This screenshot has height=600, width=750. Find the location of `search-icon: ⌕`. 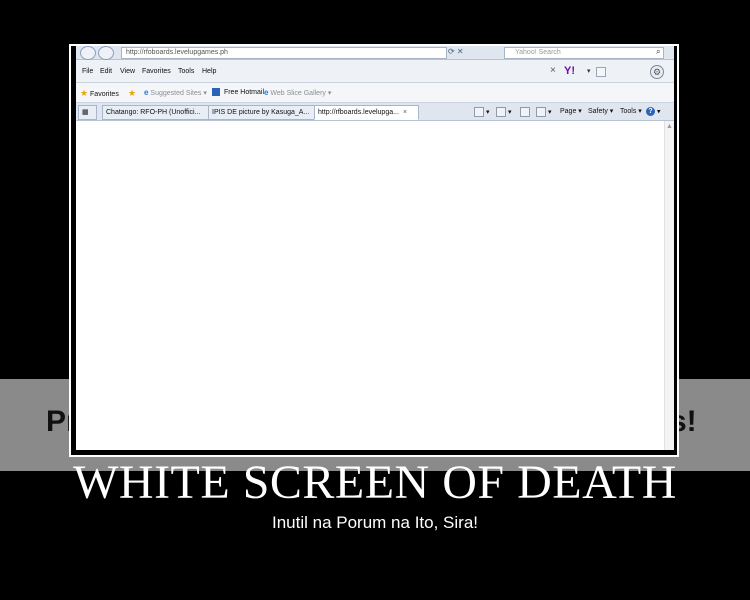

search-icon: ⌕ is located at coordinates (658, 52).